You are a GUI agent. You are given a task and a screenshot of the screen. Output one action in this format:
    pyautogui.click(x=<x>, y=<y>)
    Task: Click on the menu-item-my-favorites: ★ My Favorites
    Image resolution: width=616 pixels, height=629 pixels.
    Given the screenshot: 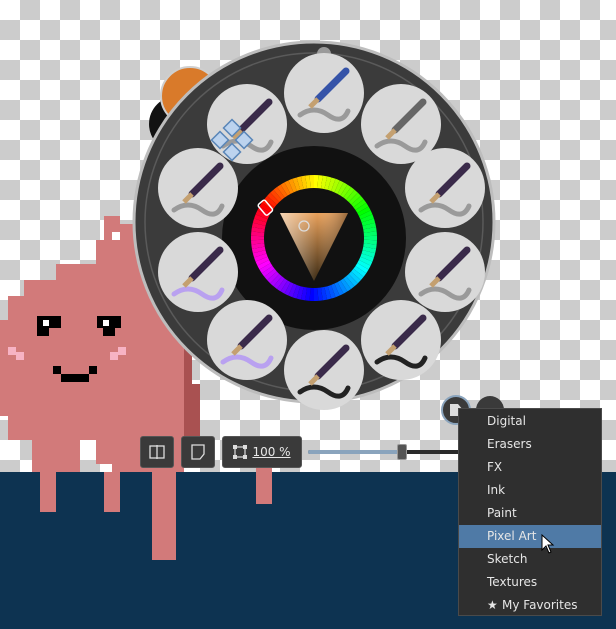 What is the action you would take?
    pyautogui.click(x=530, y=605)
    